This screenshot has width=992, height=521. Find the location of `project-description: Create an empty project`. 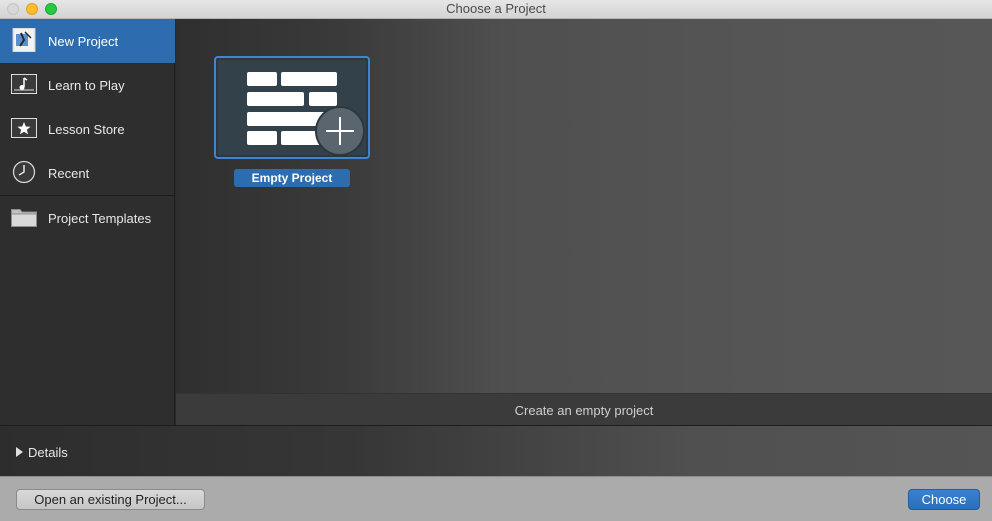

project-description: Create an empty project is located at coordinates (584, 410).